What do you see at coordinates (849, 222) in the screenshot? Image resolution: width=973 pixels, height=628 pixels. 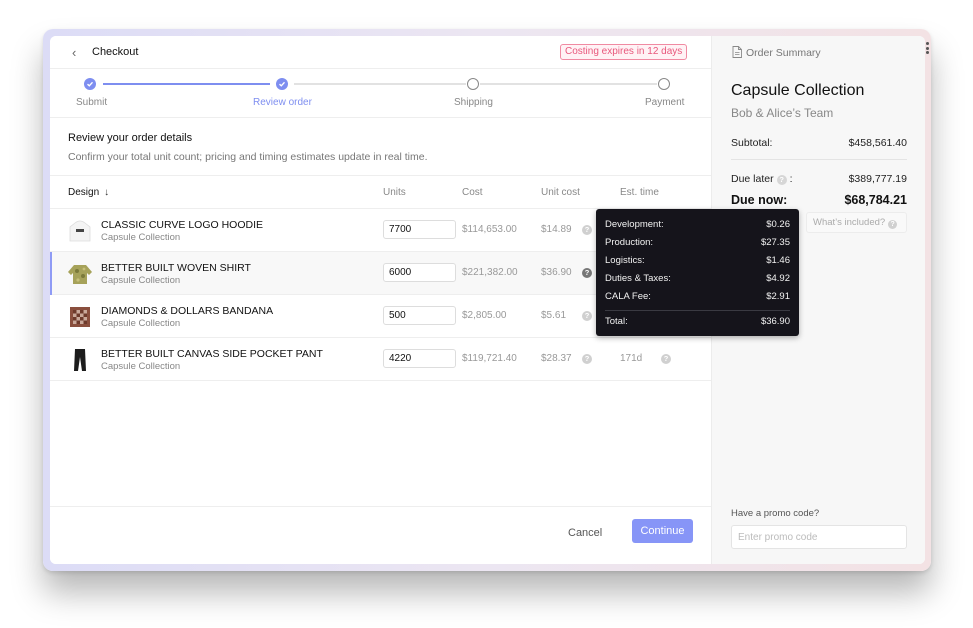 I see `whats-included-label: What’s included?` at bounding box center [849, 222].